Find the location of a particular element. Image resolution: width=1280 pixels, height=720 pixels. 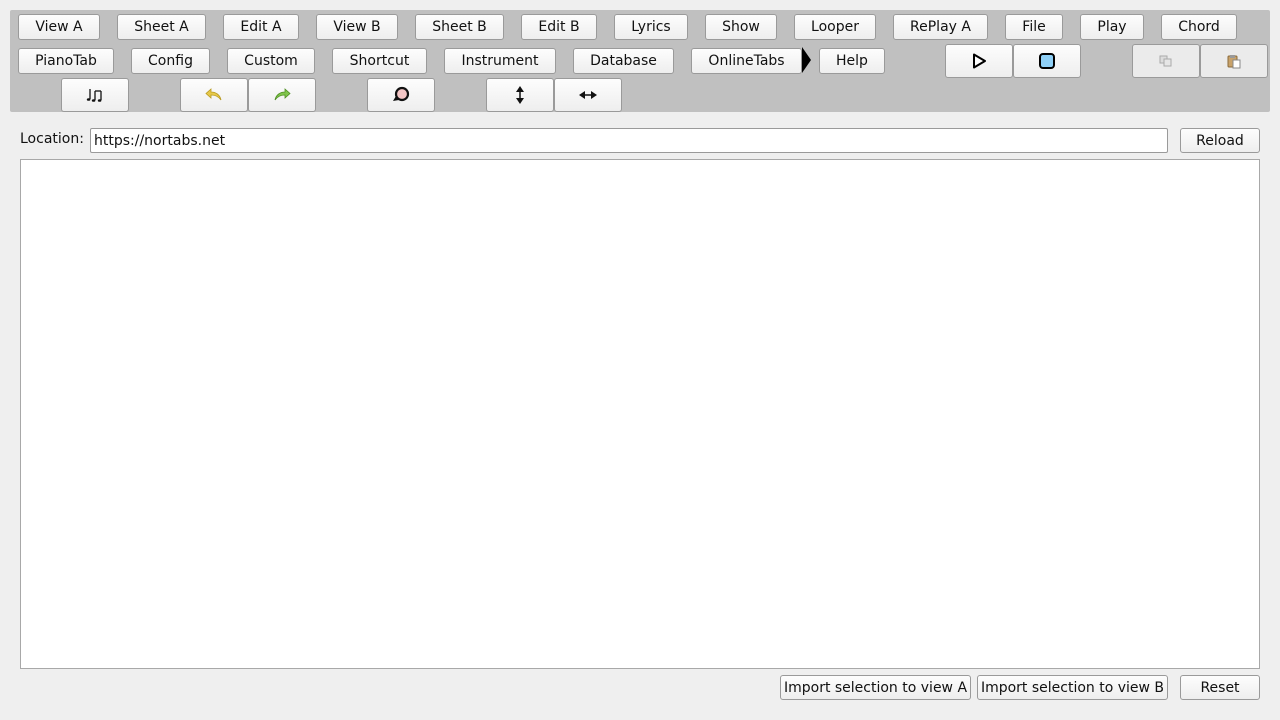

overflow-arrow-icon is located at coordinates (806, 60).